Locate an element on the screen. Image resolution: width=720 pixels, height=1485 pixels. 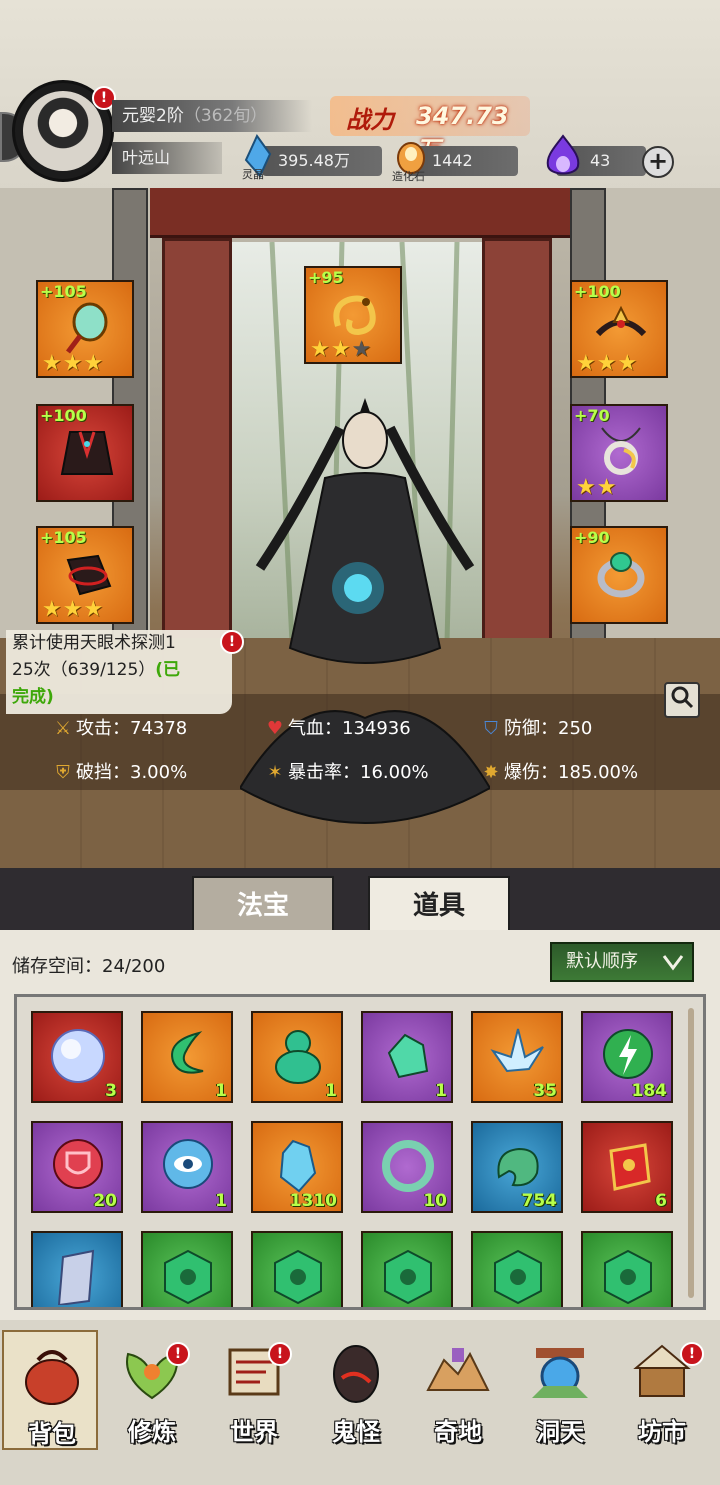
tab-treasure: 法宝 is located at coordinates (263, 904).